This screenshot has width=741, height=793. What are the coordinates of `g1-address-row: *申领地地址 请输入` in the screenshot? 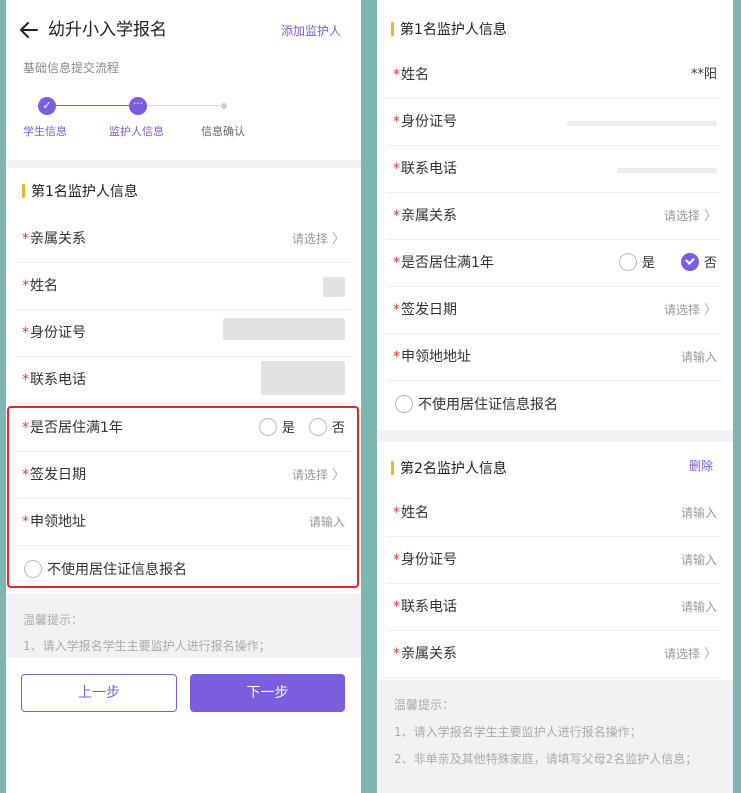 It's located at (555, 357).